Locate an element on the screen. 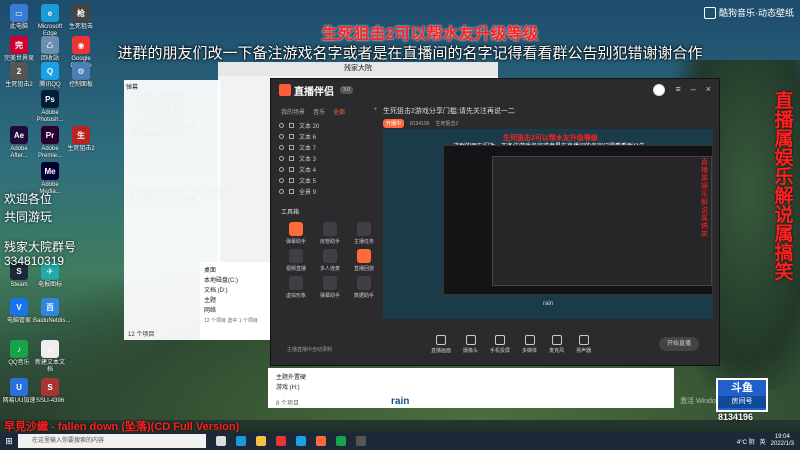  game-icon is located at coordinates (361, 441).